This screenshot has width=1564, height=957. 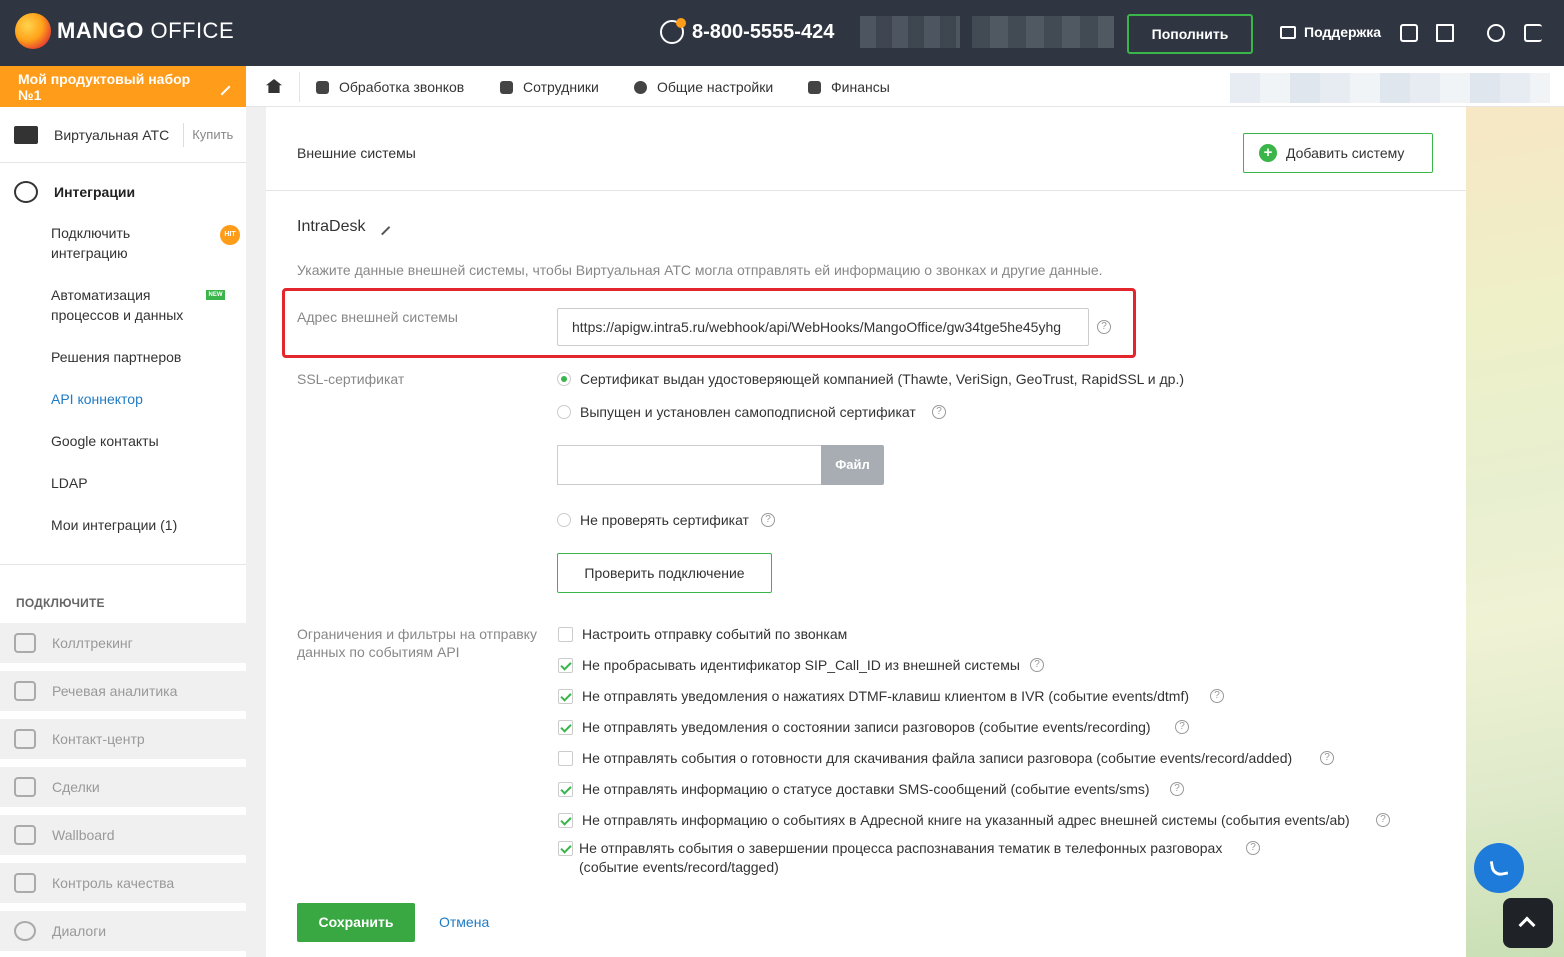 What do you see at coordinates (679, 867) in the screenshot?
I see `filter-label-continued: (событие events/record/tagged)` at bounding box center [679, 867].